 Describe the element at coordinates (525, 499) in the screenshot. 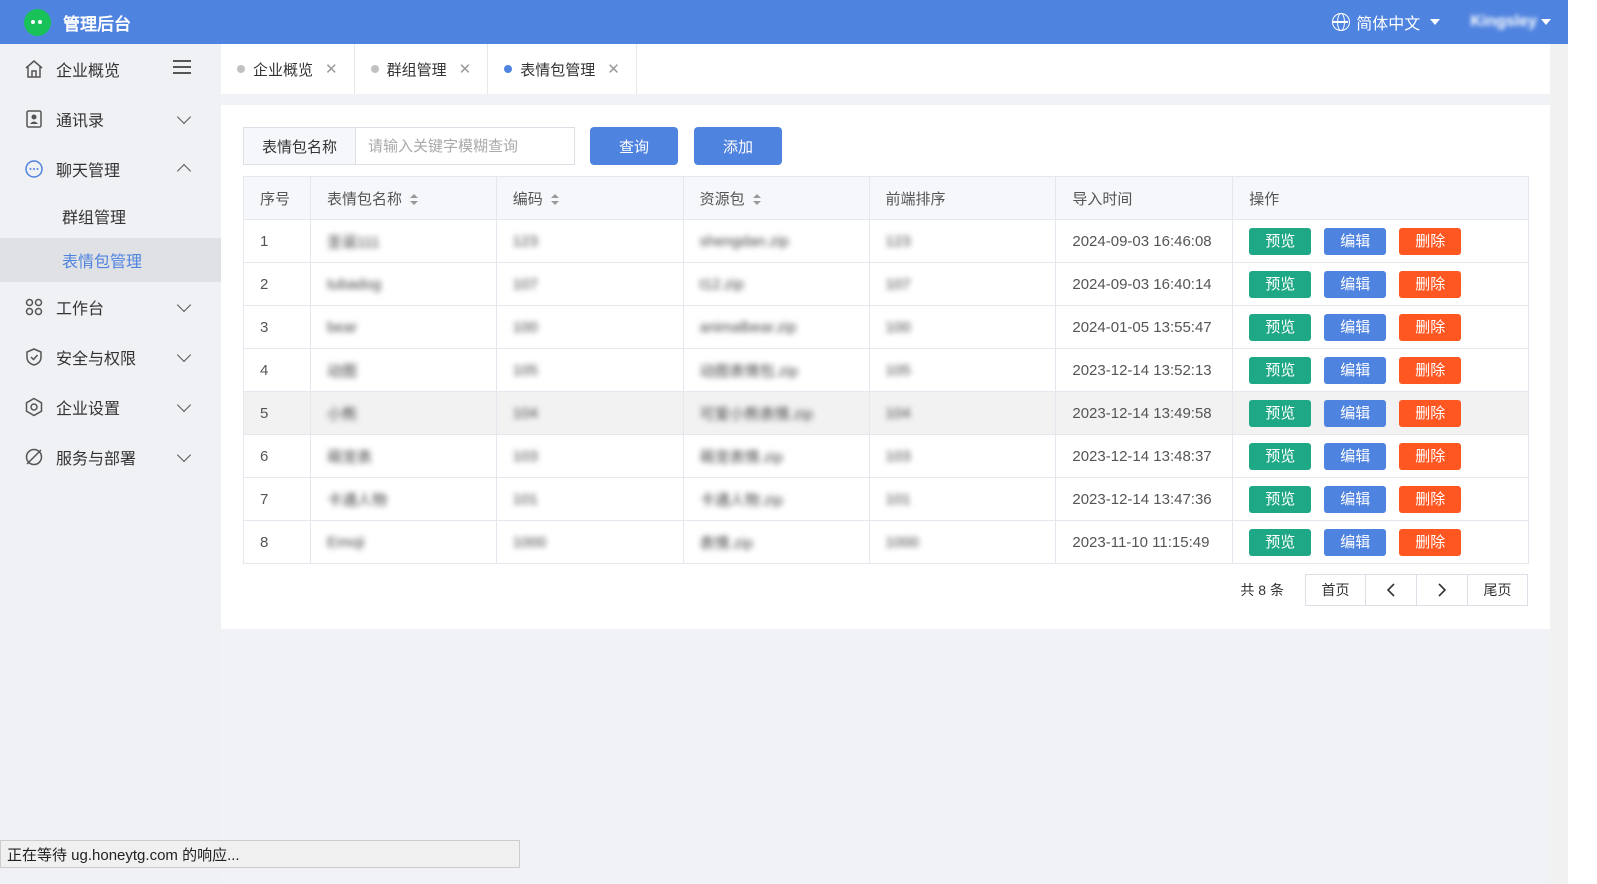

I see `cell-code-text: 101` at that location.